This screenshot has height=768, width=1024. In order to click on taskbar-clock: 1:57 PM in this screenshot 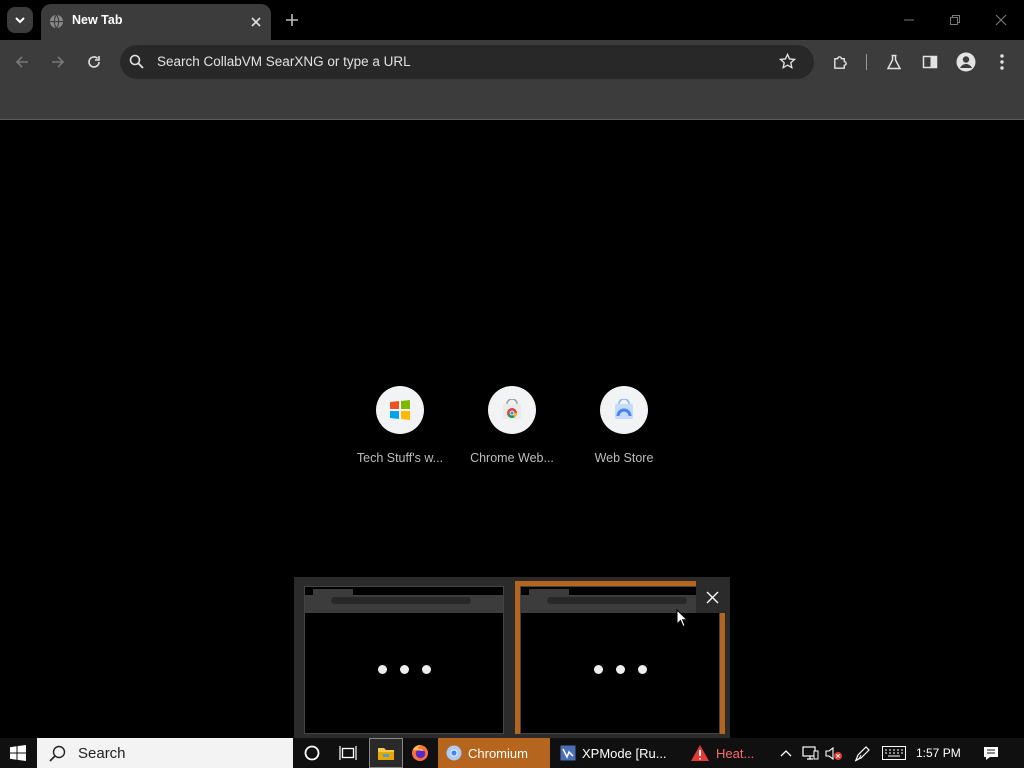, I will do `click(938, 753)`.